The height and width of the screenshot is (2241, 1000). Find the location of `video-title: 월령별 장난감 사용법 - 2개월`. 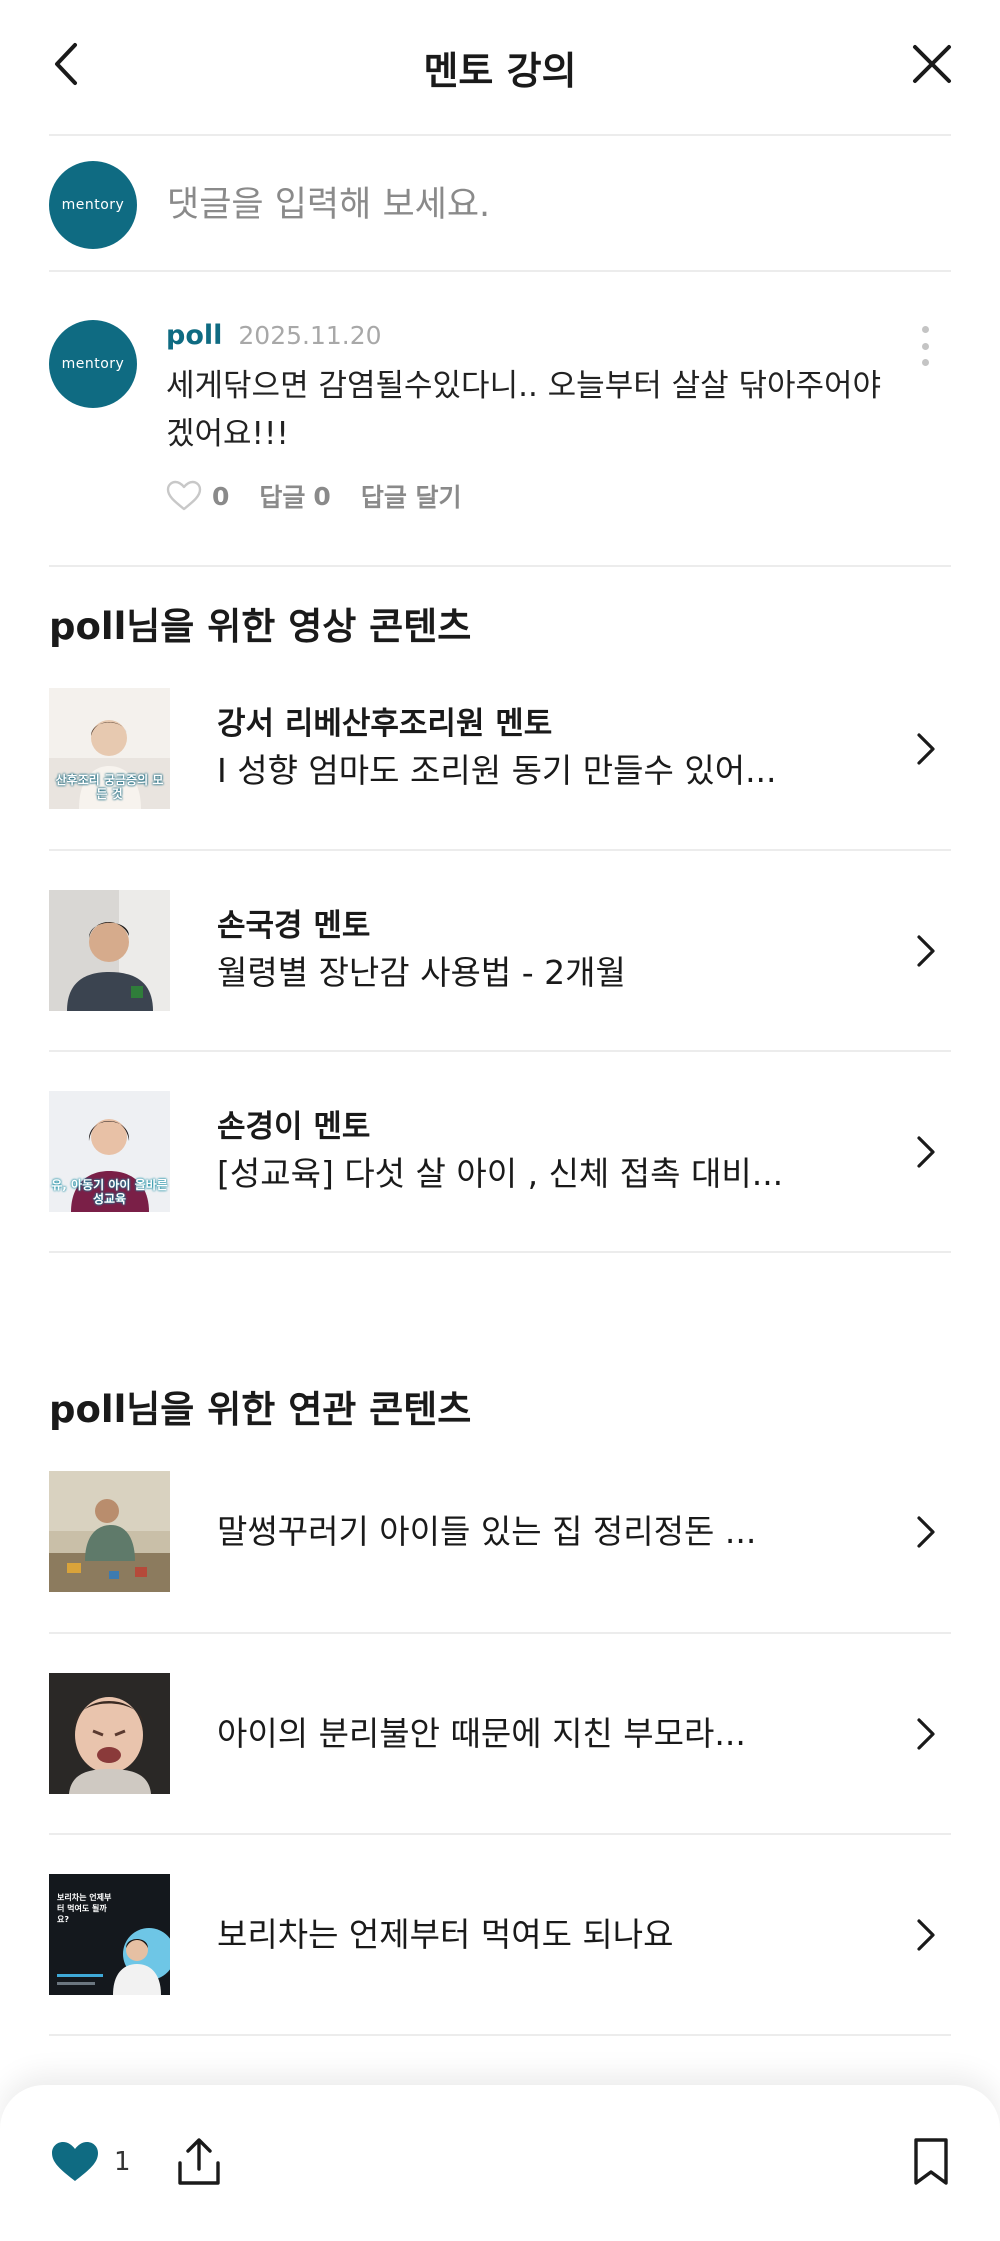

video-title: 월령별 장난감 사용법 - 2개월 is located at coordinates (421, 972).